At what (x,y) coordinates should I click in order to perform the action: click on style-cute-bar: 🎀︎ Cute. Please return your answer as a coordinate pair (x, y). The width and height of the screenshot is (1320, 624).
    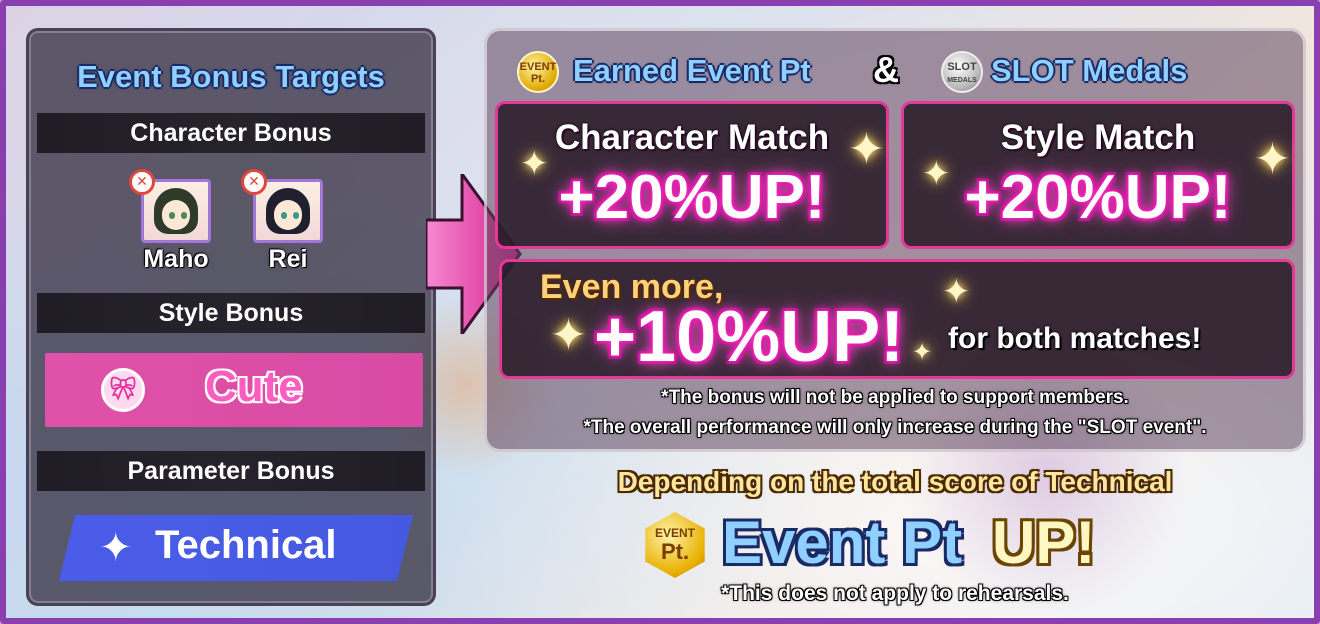
    Looking at the image, I should click on (234, 390).